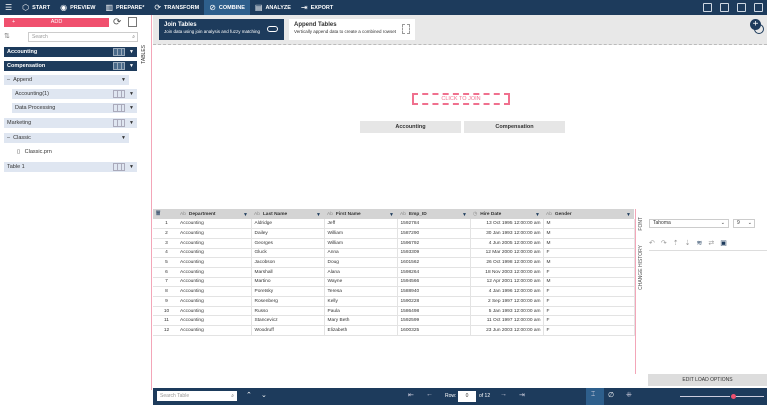 This screenshot has height=405, width=767. I want to click on table-cell: 12 Apr 2001 12:00:00 am, so click(507, 282).